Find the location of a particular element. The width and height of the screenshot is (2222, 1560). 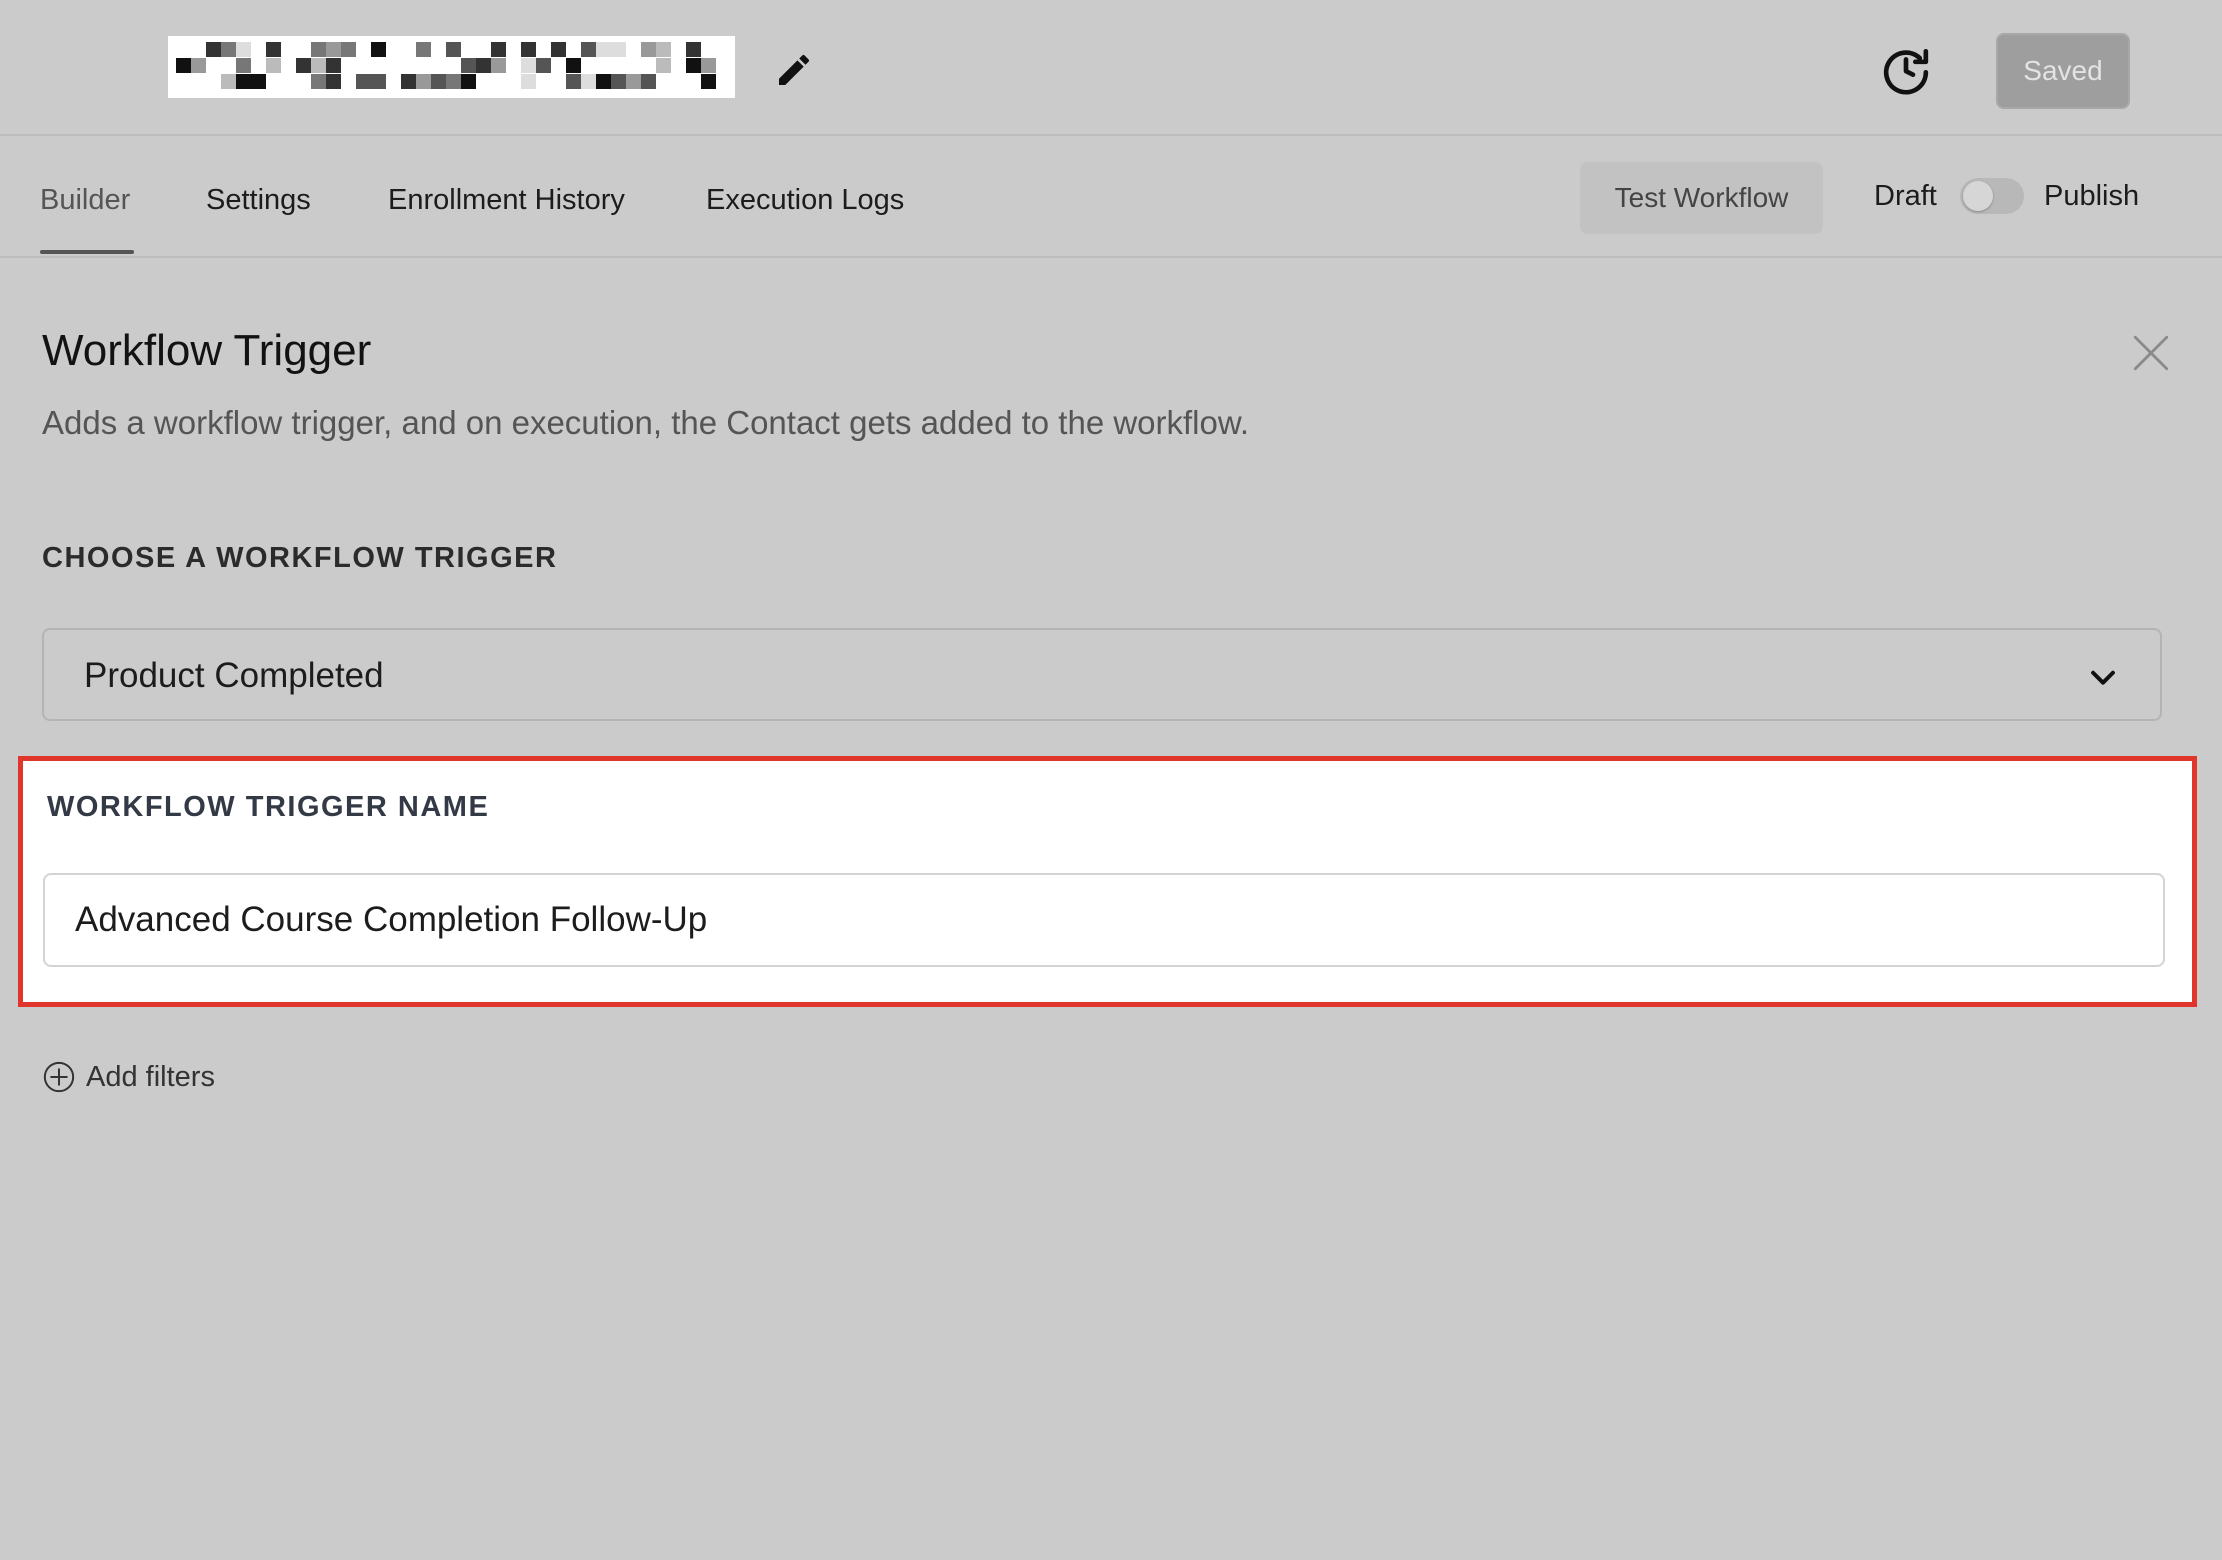

top-bar: Saved is located at coordinates (1111, 68).